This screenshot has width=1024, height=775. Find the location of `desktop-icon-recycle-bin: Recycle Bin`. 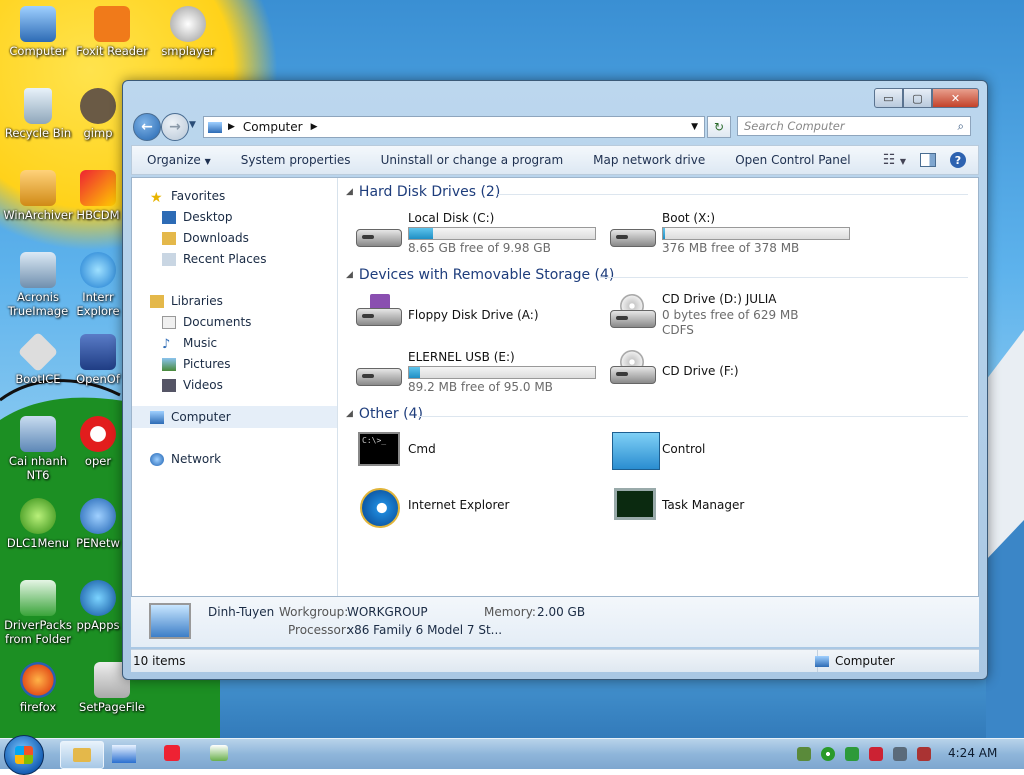

desktop-icon-recycle-bin: Recycle Bin is located at coordinates (38, 114).